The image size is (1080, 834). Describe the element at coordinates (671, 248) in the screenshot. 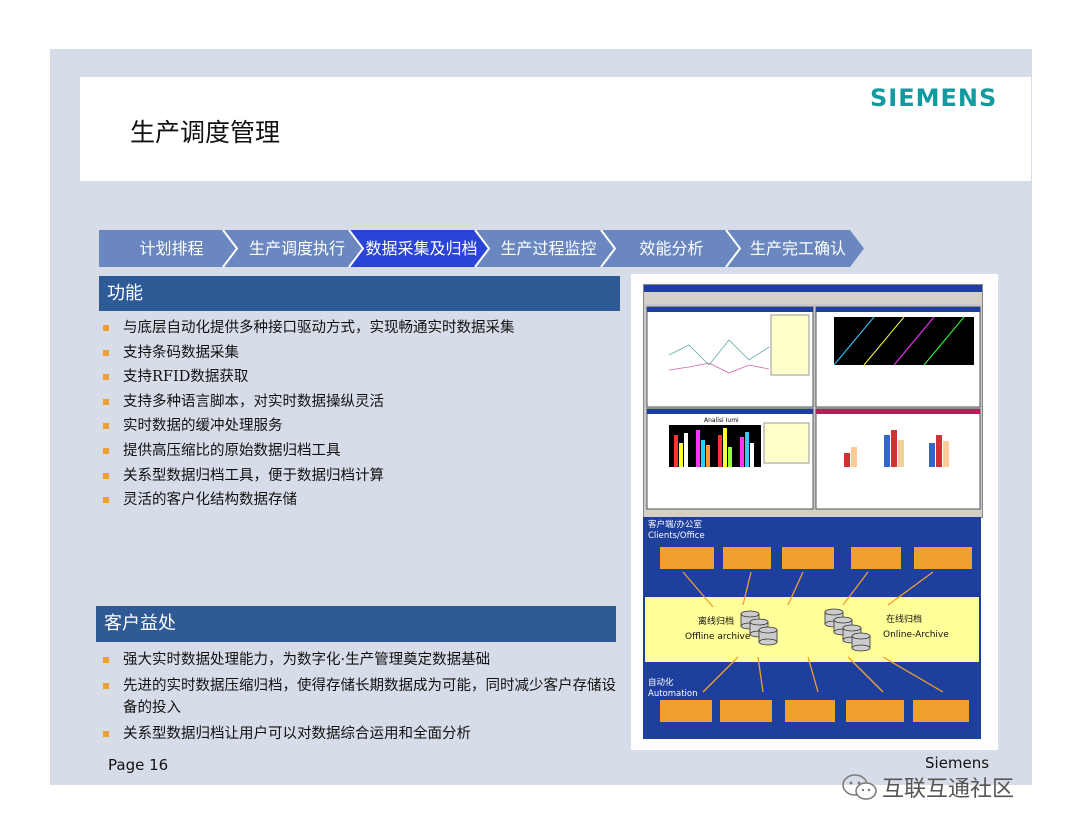

I see `pipeline-step-analysis: 效能分析` at that location.